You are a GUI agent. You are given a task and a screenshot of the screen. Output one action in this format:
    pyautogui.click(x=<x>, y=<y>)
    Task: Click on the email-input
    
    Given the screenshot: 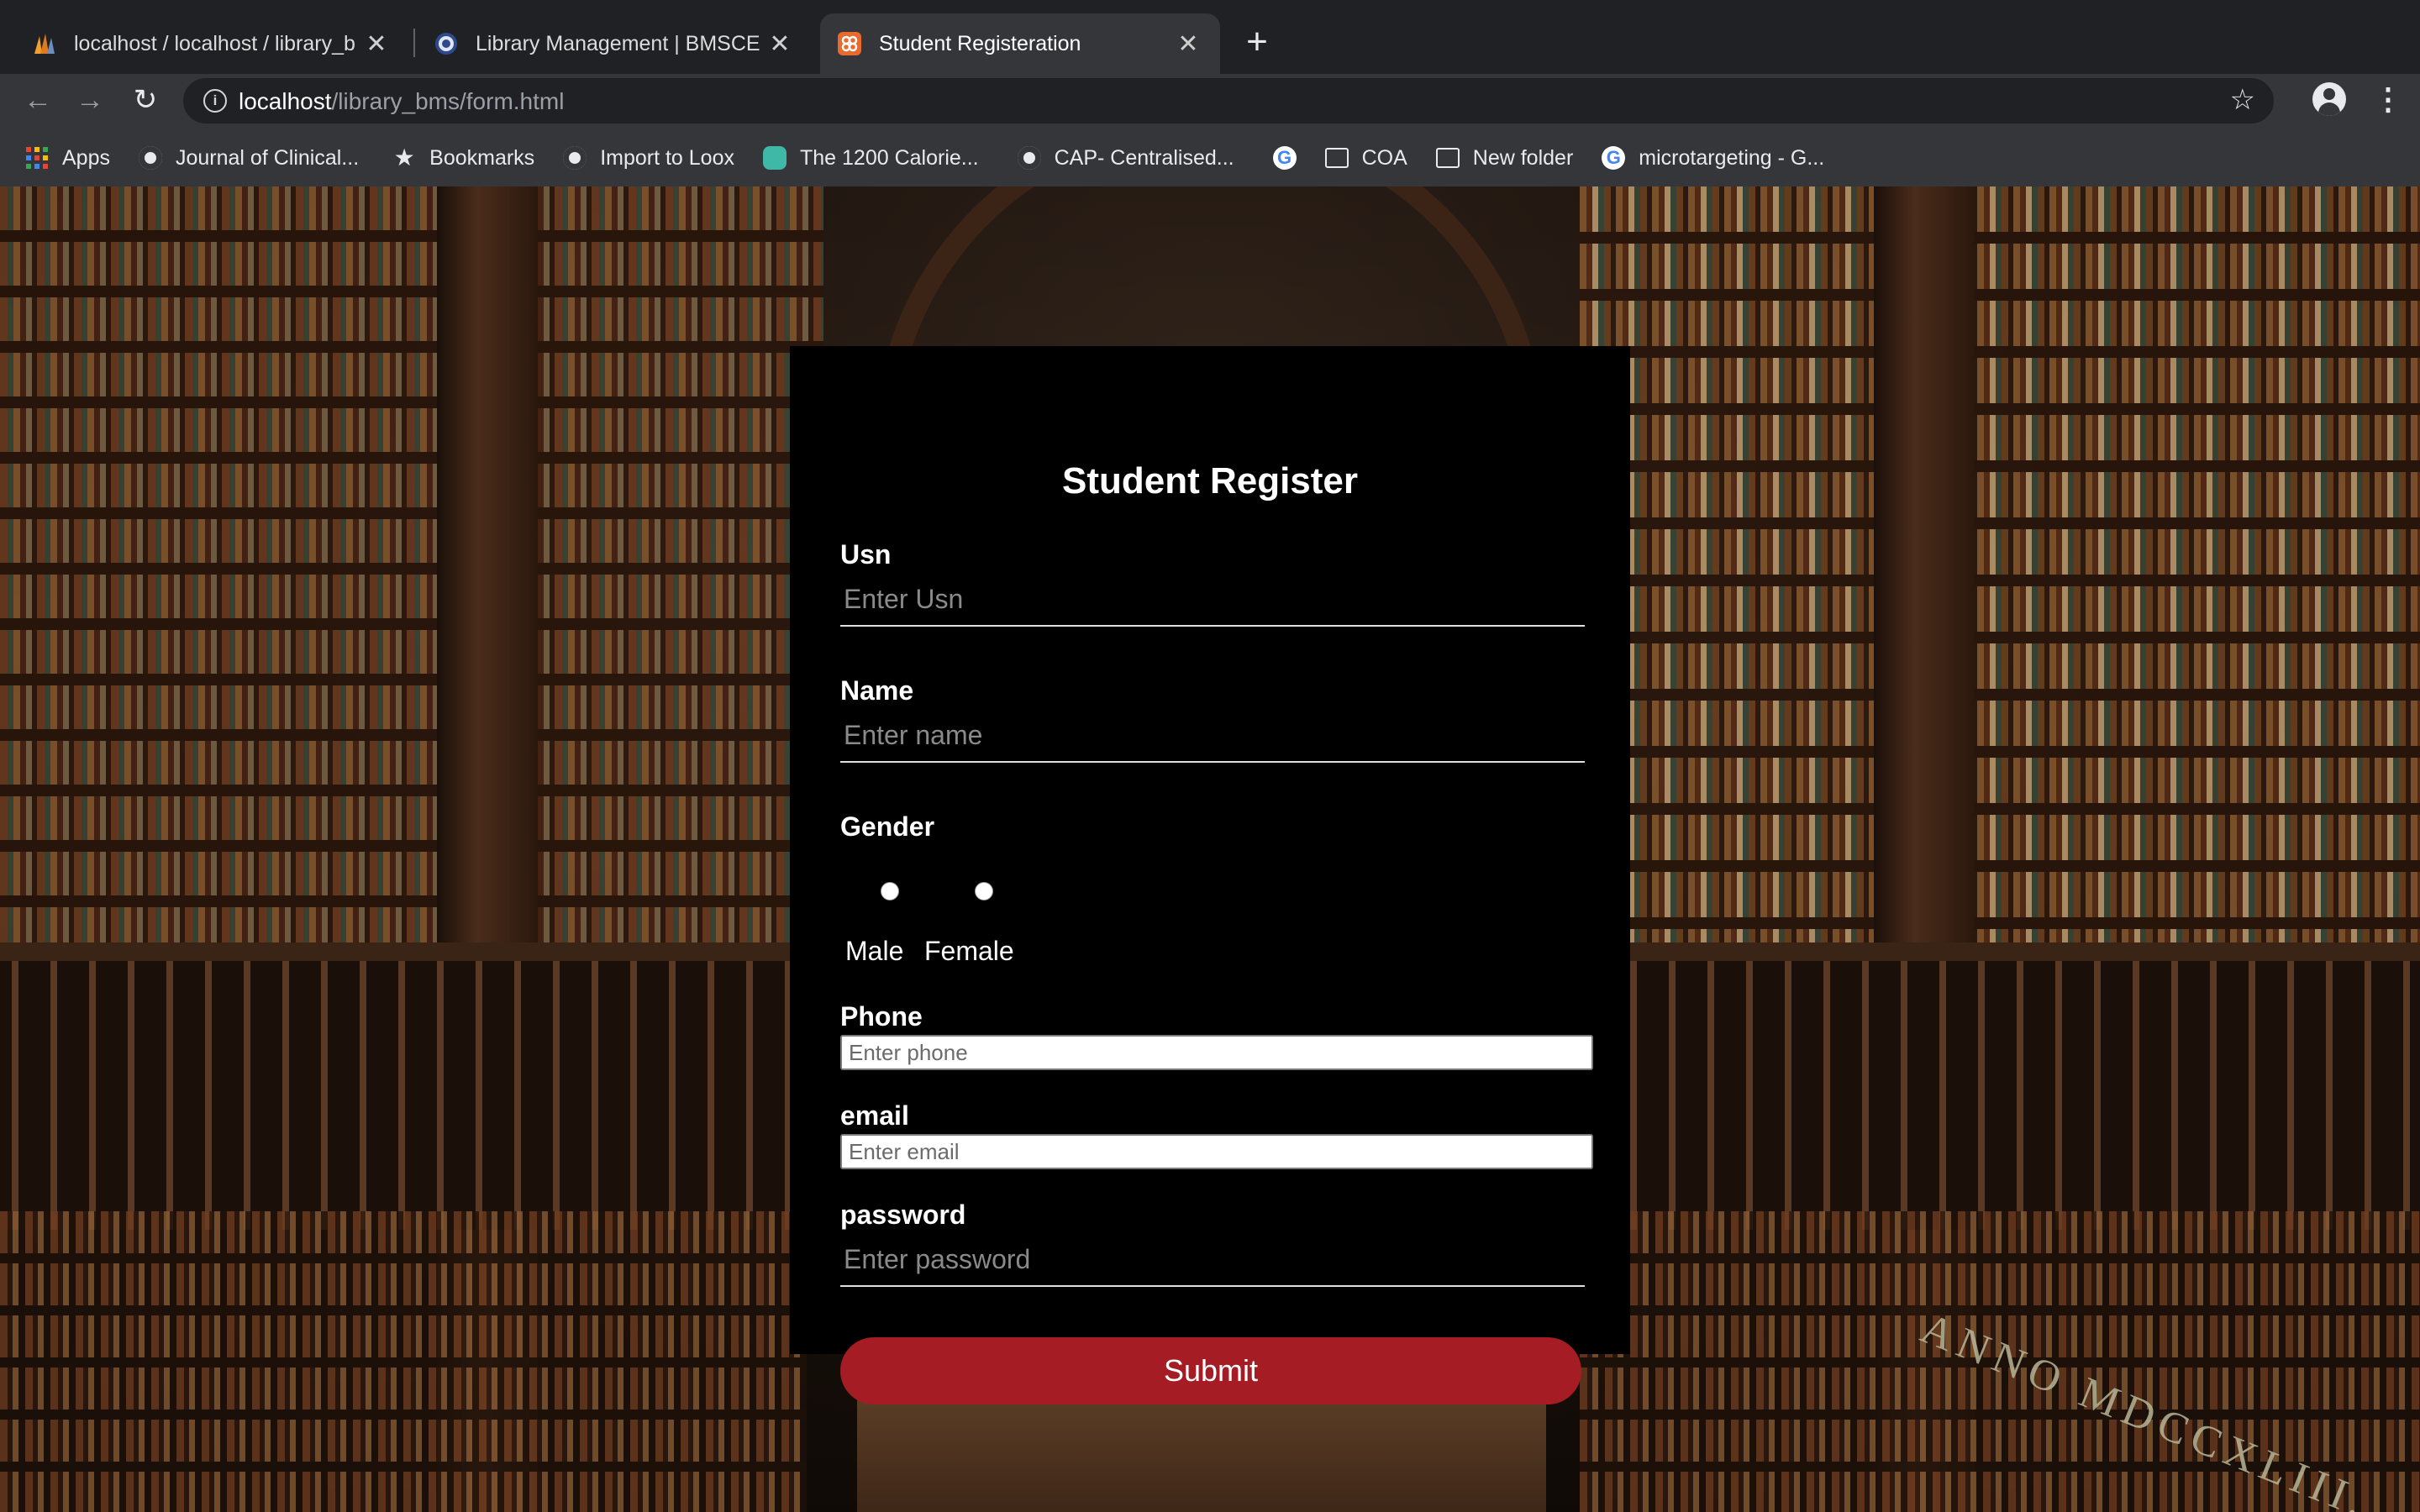 What is the action you would take?
    pyautogui.click(x=1216, y=1151)
    